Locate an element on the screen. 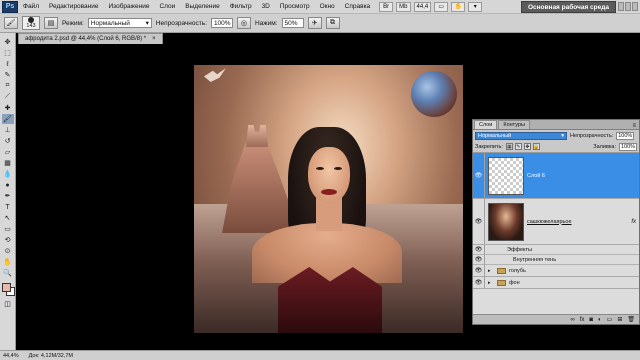 This screenshot has height=360, width=640. menu-window: Окно is located at coordinates (327, 7).